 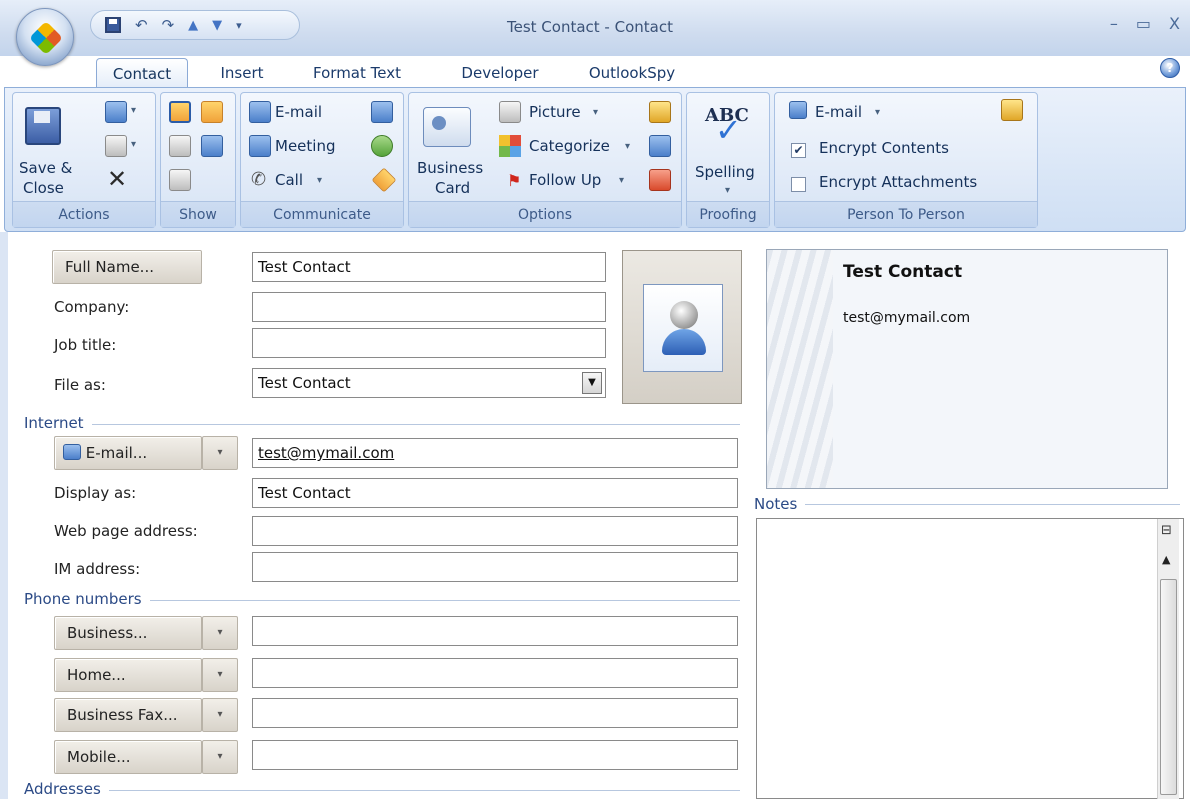 What do you see at coordinates (220, 633) in the screenshot?
I see `business-phone-dropdown: ▾` at bounding box center [220, 633].